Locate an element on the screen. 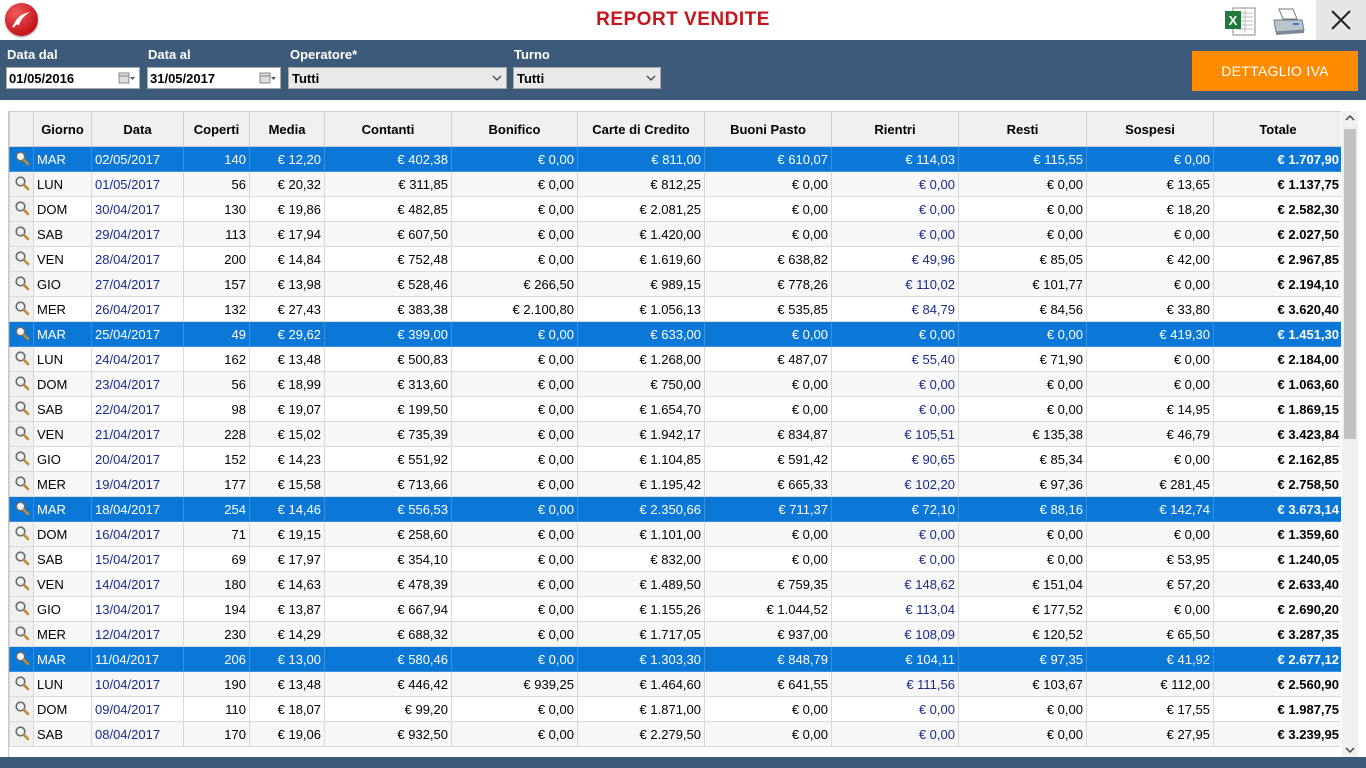 The width and height of the screenshot is (1366, 768). table-cell: € 1.451,30 is located at coordinates (1277, 334).